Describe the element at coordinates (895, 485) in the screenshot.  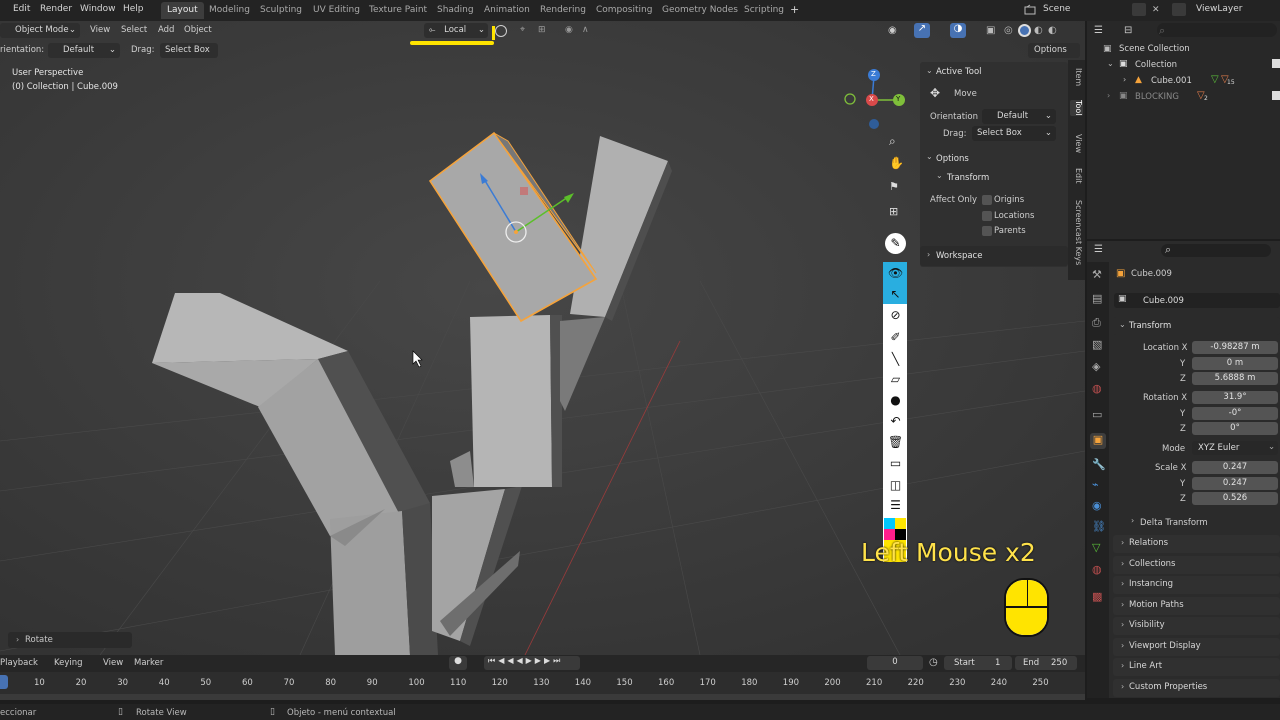
I see `screenshot-icon: ◫` at that location.